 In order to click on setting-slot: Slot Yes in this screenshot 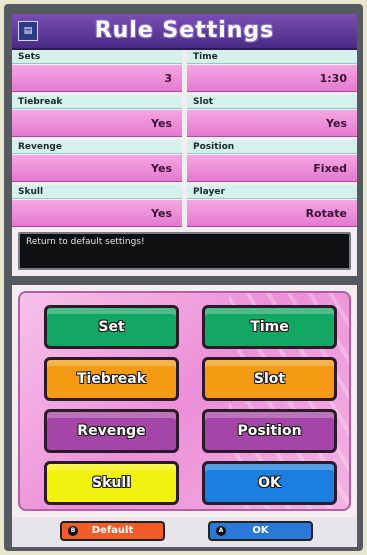, I will do `click(272, 117)`.